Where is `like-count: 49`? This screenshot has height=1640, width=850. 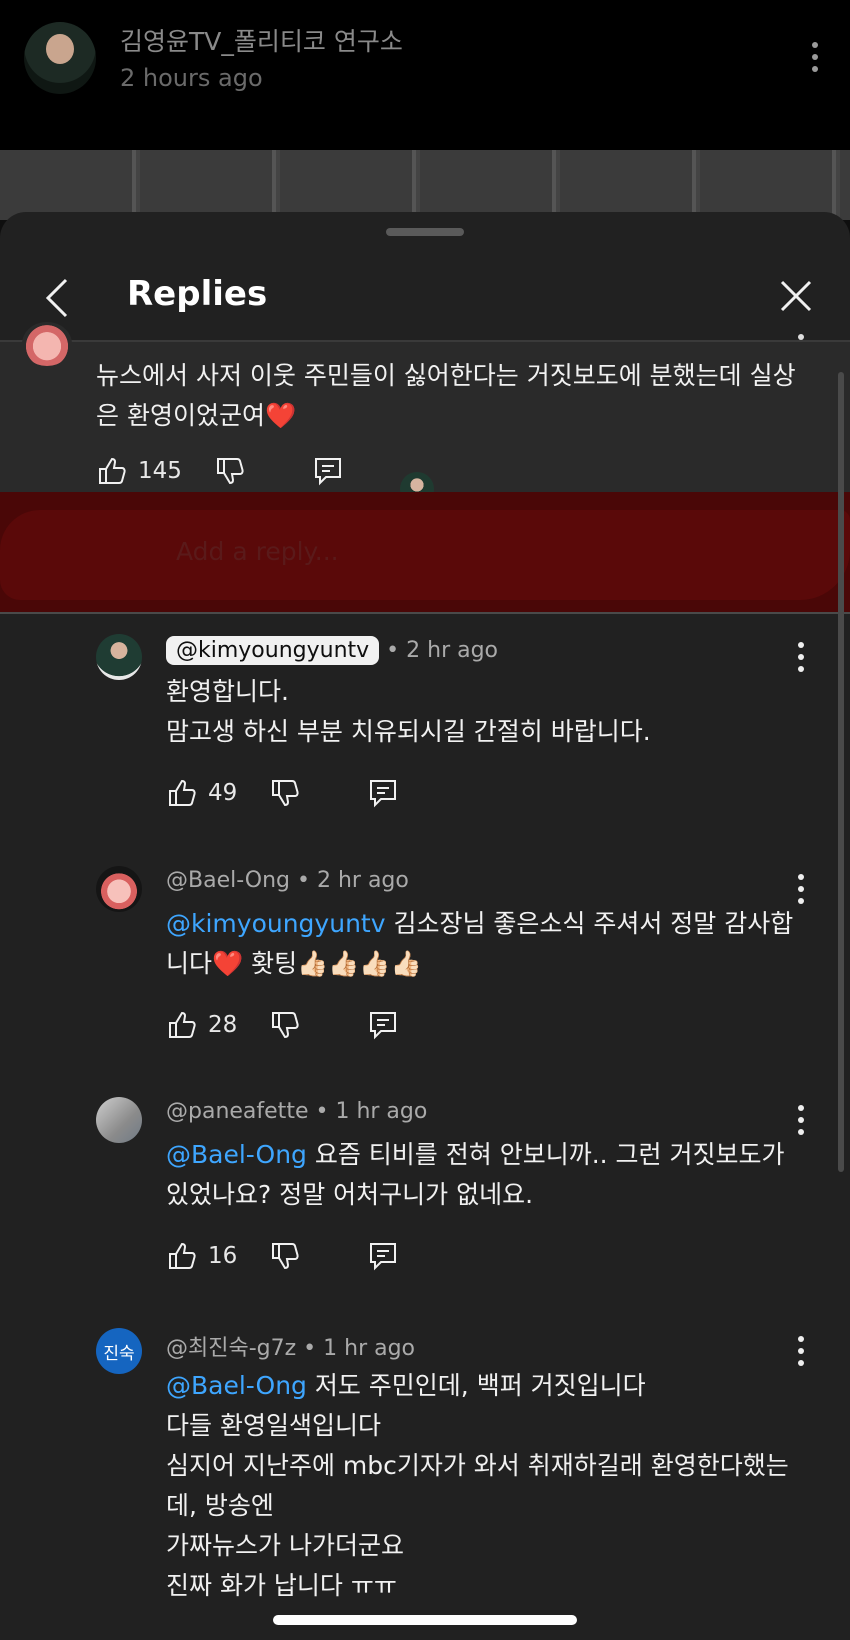 like-count: 49 is located at coordinates (223, 793).